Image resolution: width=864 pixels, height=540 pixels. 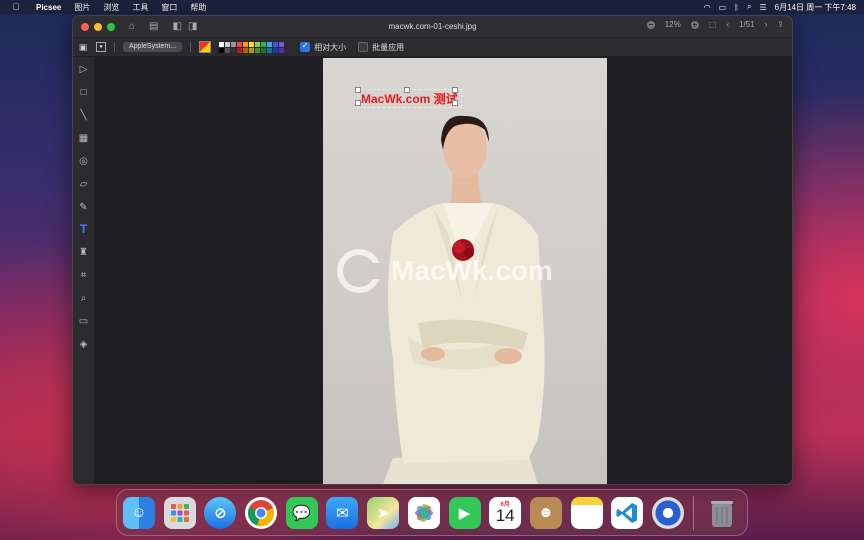 I want to click on sidebar-left-icon: ◧, so click(x=177, y=26).